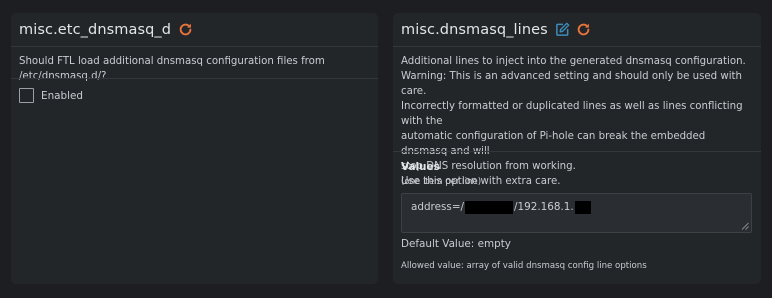 Image resolution: width=772 pixels, height=298 pixels. I want to click on panel-title: misc.dnsmasq_lines, so click(474, 29).